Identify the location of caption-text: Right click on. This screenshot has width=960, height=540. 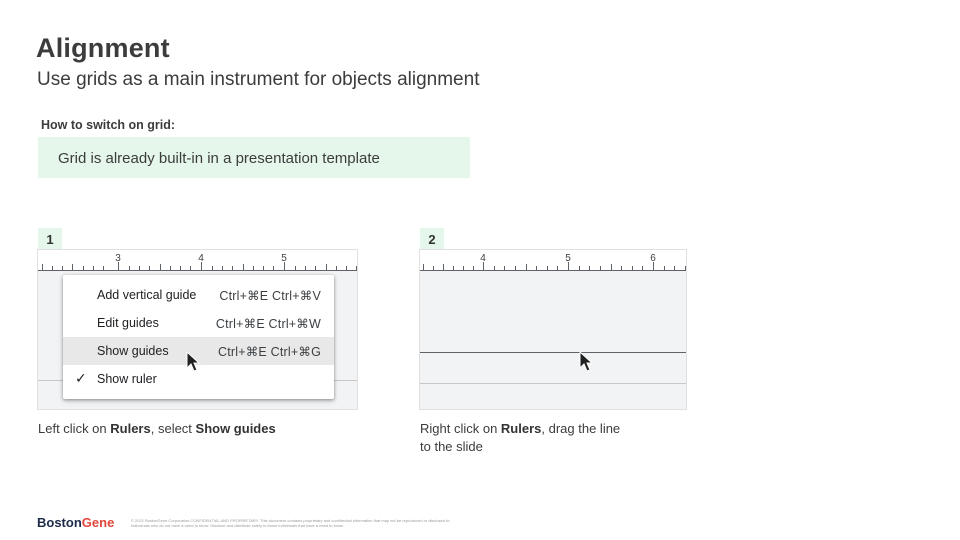
(460, 428).